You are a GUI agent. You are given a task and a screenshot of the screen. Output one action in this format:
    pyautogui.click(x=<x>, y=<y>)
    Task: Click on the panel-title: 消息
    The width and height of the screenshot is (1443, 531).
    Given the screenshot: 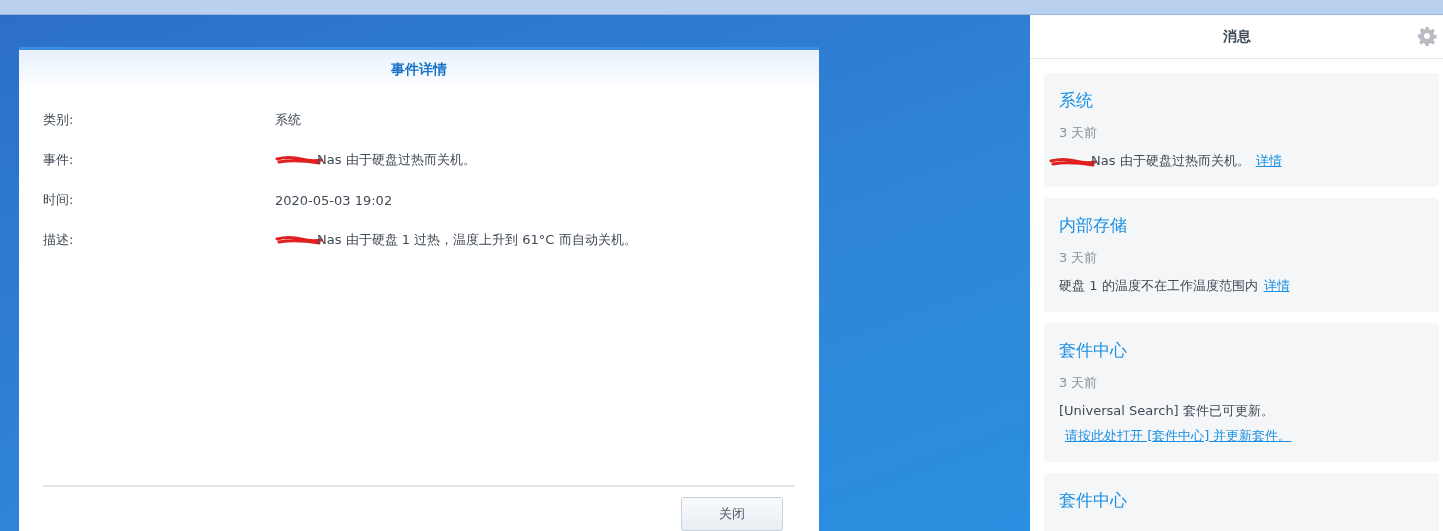 What is the action you would take?
    pyautogui.click(x=1236, y=36)
    